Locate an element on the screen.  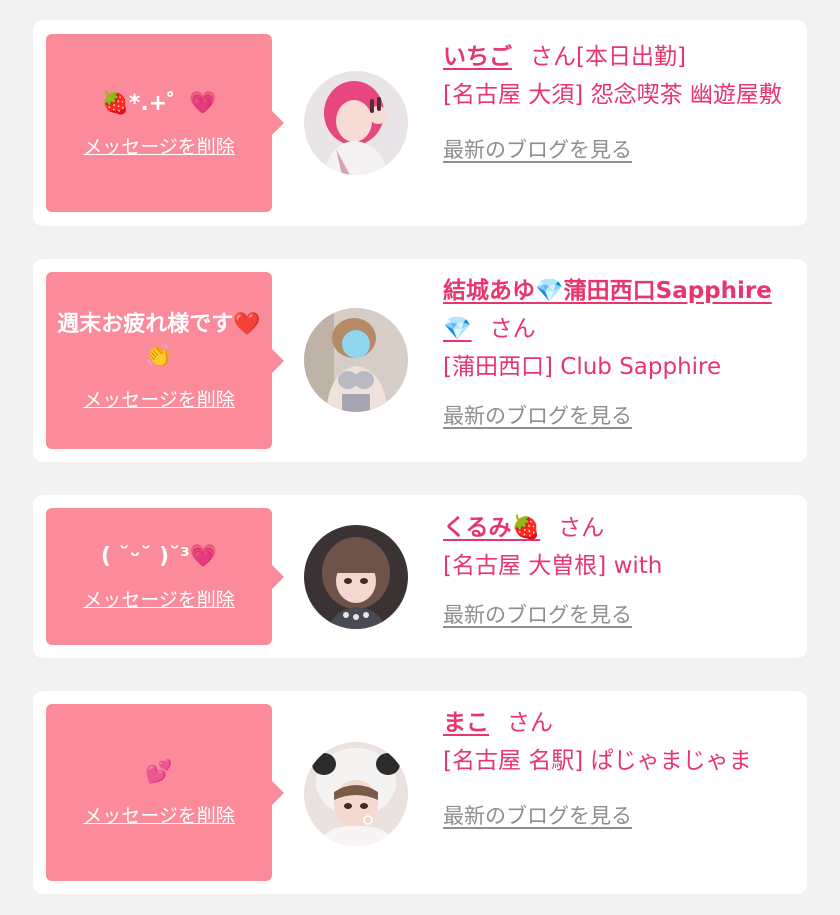
profile-info: まこ さん [名古屋 名駅] ぱじゃまじゃま 最新のブログを見る is located at coordinates (618, 767).